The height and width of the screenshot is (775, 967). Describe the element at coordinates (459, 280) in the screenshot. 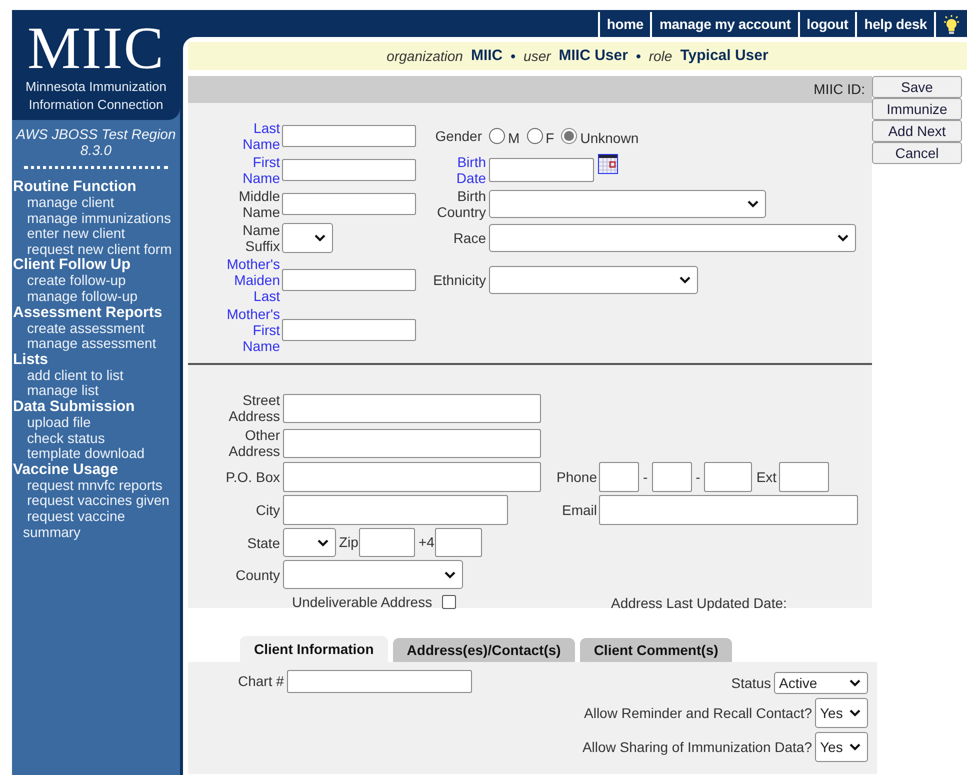

I see `field-label: Ethnicity` at that location.